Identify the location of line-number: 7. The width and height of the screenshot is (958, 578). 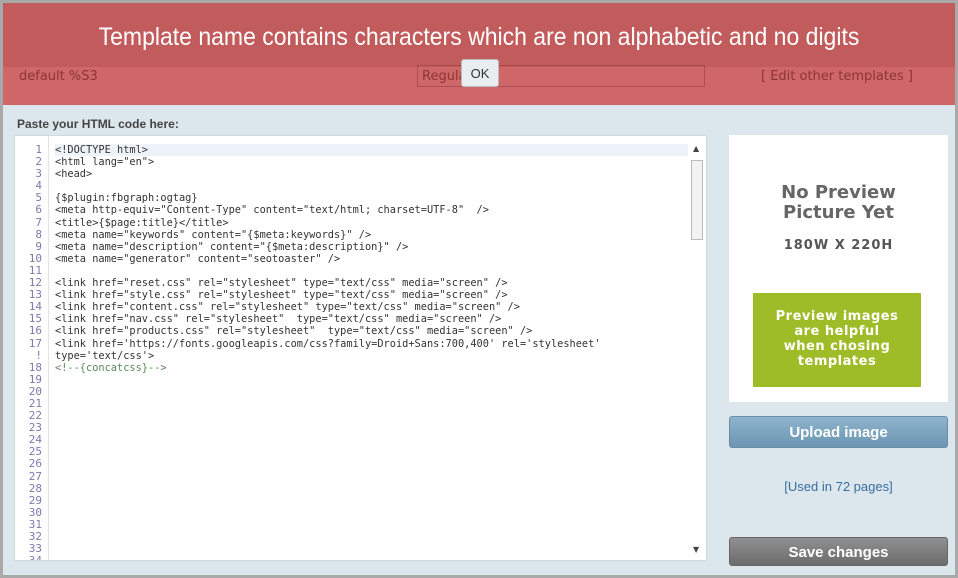
(38, 222).